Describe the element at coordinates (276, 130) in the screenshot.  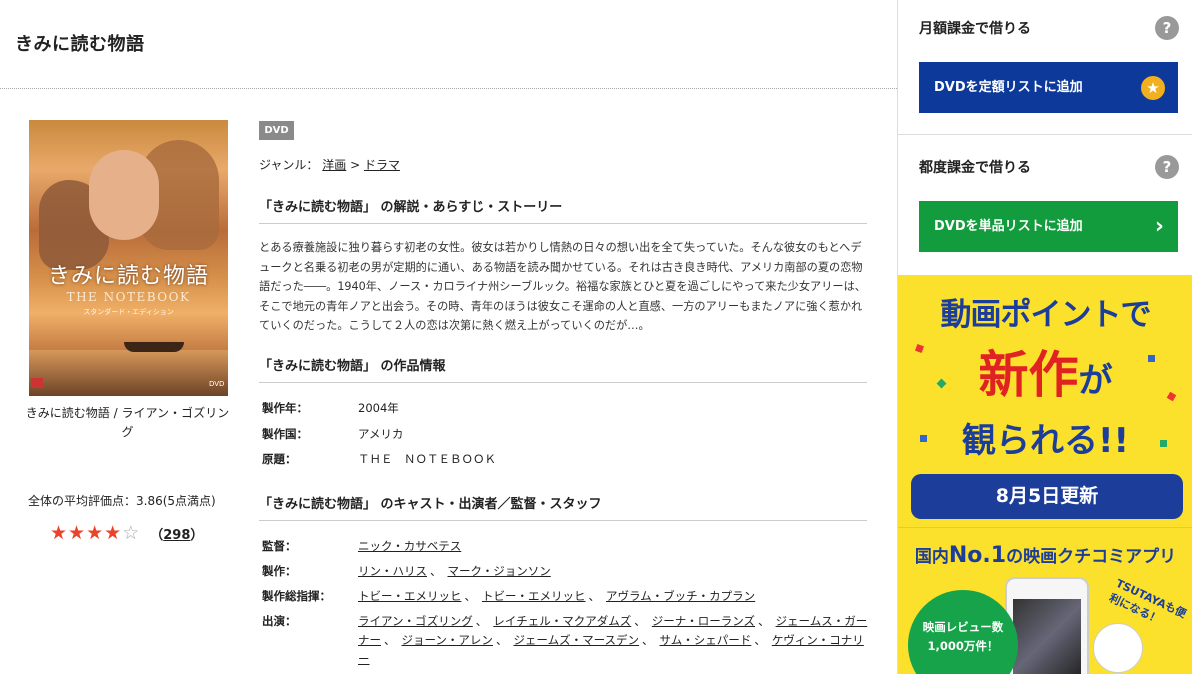
I see `media-type-badge: DVD` at that location.